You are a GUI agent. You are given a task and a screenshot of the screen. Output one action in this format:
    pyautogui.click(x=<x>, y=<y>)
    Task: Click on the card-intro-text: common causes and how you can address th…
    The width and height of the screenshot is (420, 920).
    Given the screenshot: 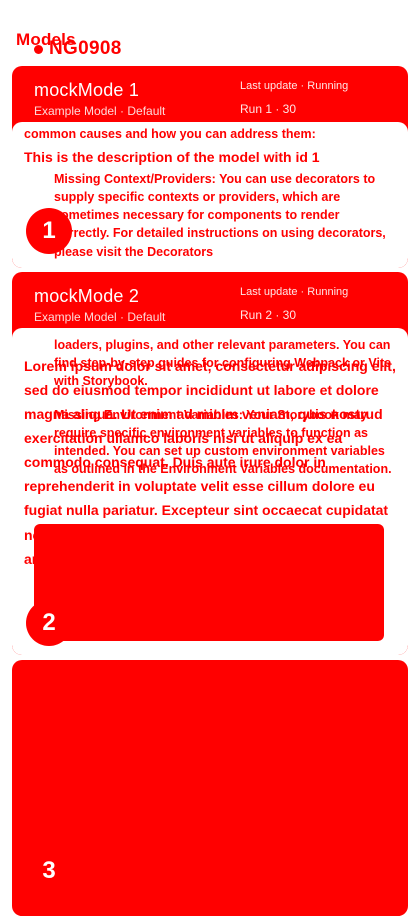 What is the action you would take?
    pyautogui.click(x=170, y=134)
    